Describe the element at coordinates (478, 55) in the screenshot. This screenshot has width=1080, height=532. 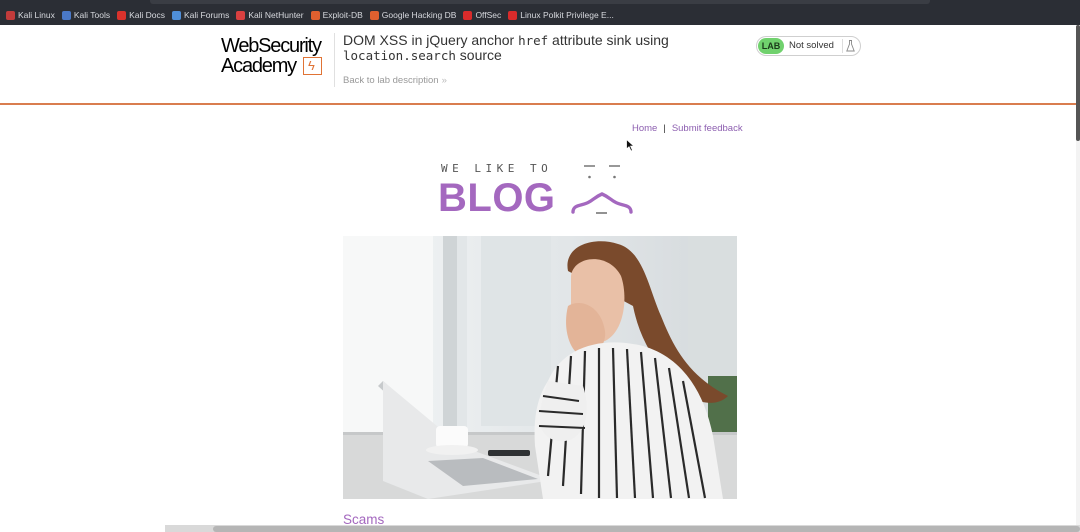
I see `lab-title-text-3: source` at that location.